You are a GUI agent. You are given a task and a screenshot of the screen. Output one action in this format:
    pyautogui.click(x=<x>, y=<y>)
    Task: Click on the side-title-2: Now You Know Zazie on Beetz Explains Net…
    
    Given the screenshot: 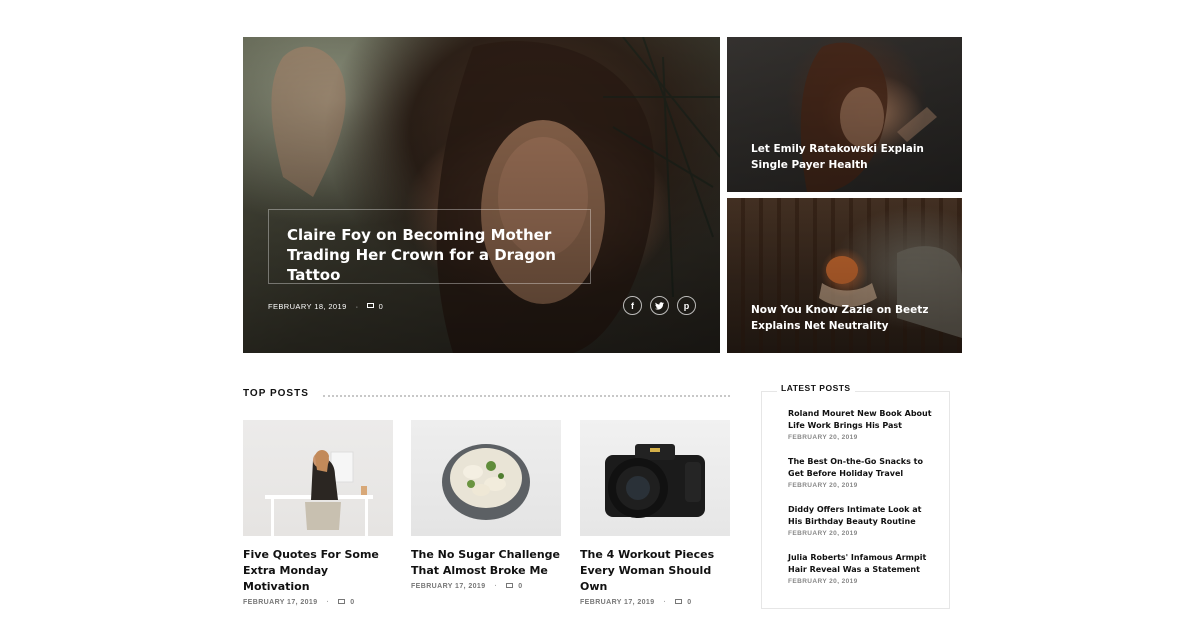 What is the action you would take?
    pyautogui.click(x=846, y=318)
    